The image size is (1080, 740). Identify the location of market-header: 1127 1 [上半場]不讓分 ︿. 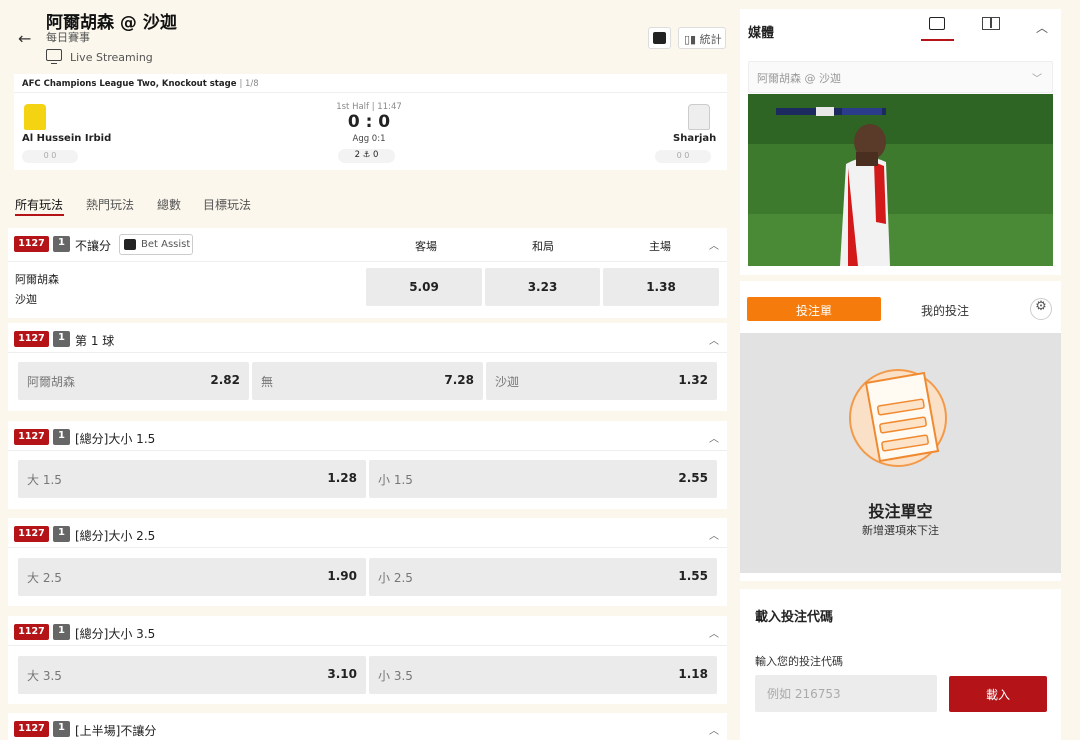
(367, 726).